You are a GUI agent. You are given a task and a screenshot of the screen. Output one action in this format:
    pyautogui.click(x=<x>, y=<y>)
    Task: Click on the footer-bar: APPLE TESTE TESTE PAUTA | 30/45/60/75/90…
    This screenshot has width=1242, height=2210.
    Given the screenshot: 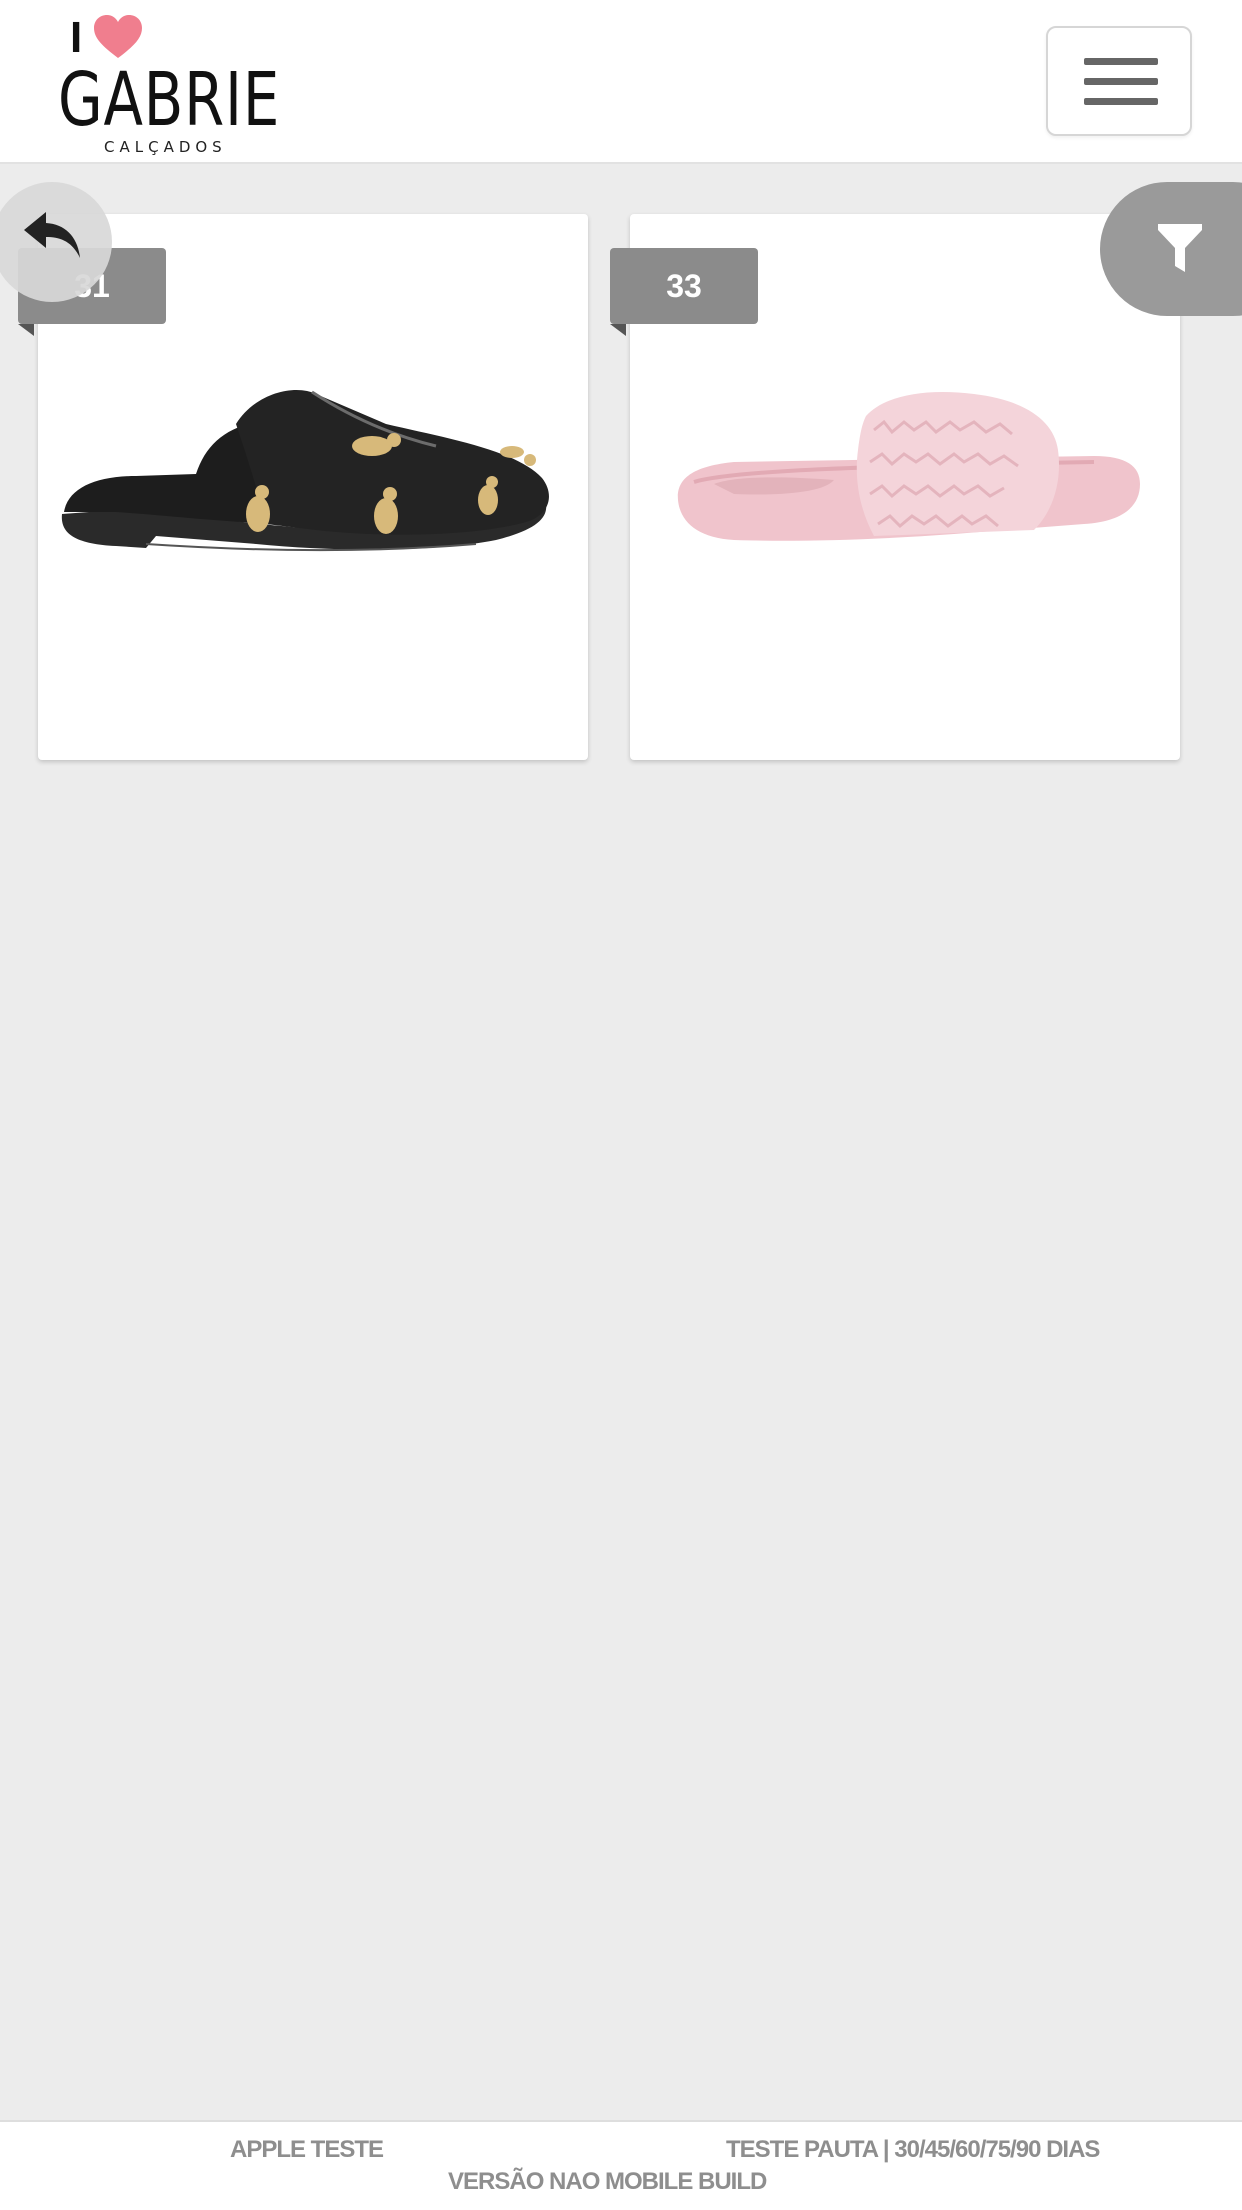 What is the action you would take?
    pyautogui.click(x=621, y=2165)
    